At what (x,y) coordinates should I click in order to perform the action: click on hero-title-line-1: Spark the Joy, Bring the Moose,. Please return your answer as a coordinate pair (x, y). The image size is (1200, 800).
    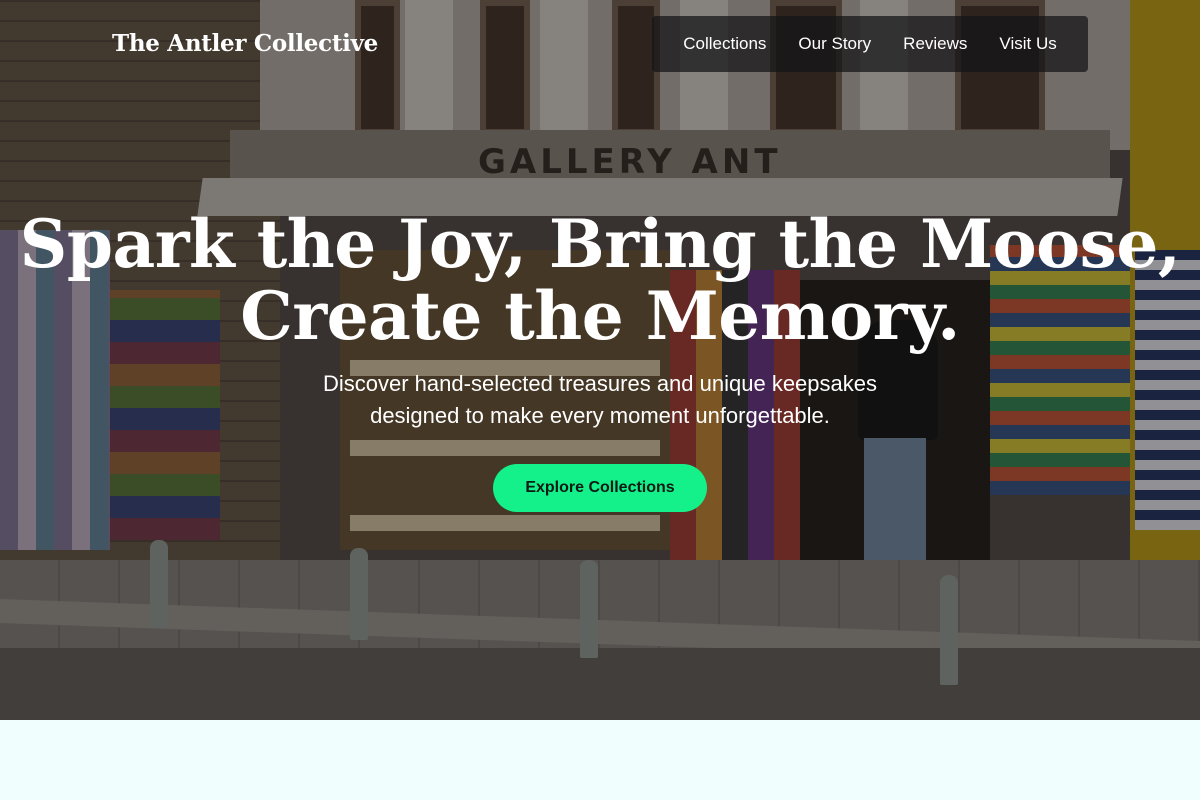
    Looking at the image, I should click on (600, 244).